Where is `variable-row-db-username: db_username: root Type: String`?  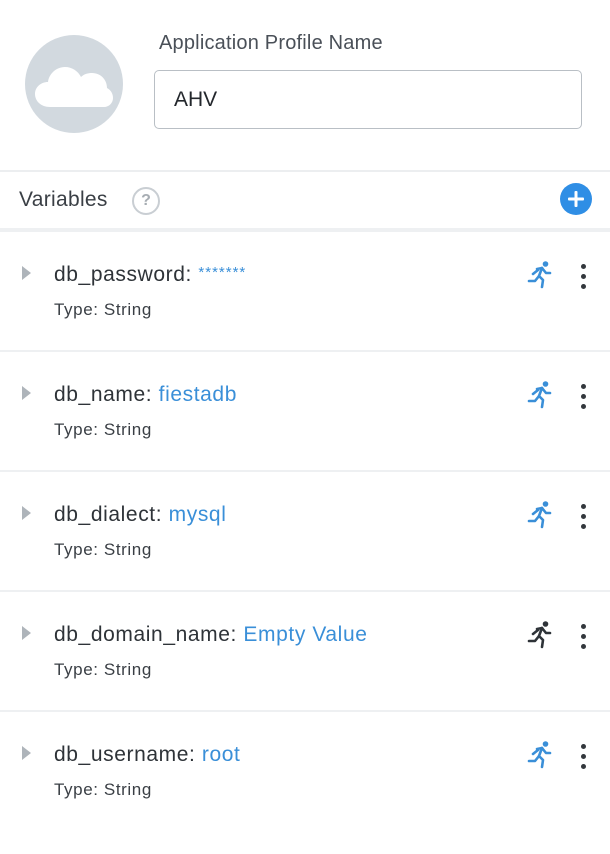
variable-row-db-username: db_username: root Type: String is located at coordinates (305, 771).